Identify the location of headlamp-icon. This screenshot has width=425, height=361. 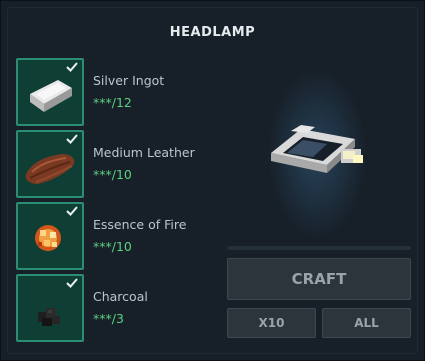
(317, 149).